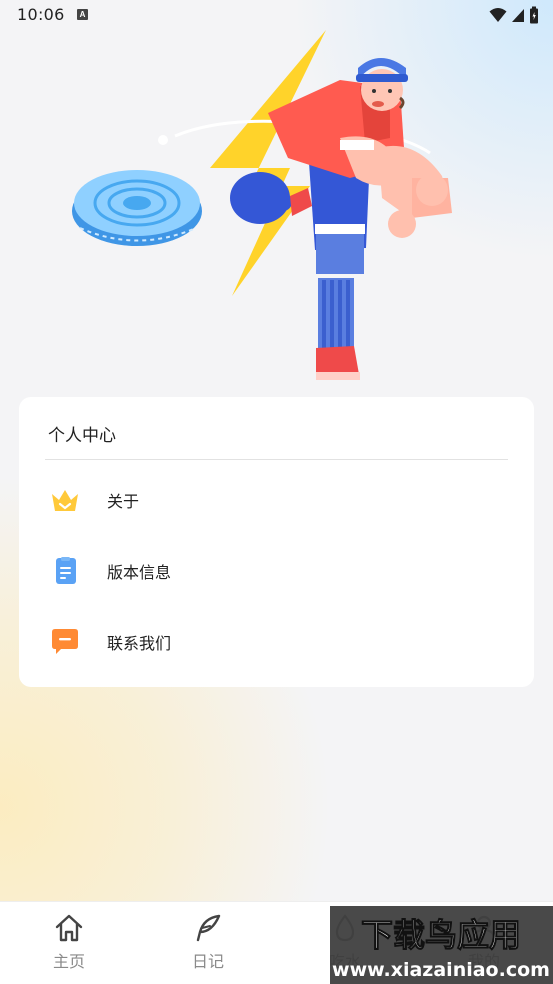 The height and width of the screenshot is (984, 553). Describe the element at coordinates (68, 961) in the screenshot. I see `tab-label-home: 主页` at that location.